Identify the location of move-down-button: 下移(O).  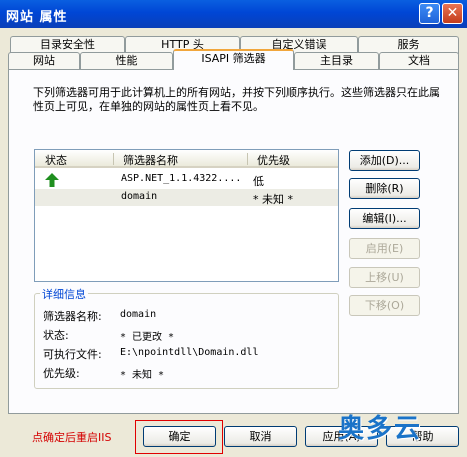
(384, 305).